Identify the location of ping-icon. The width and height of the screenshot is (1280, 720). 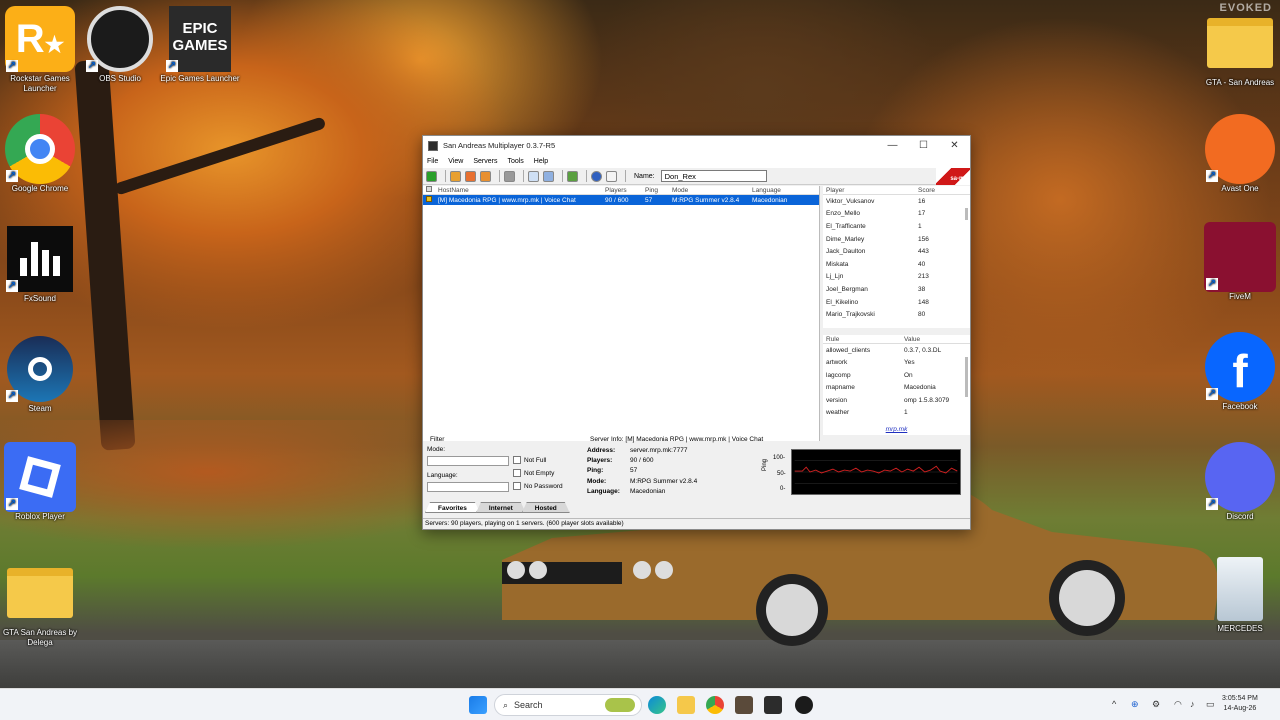
(572, 176).